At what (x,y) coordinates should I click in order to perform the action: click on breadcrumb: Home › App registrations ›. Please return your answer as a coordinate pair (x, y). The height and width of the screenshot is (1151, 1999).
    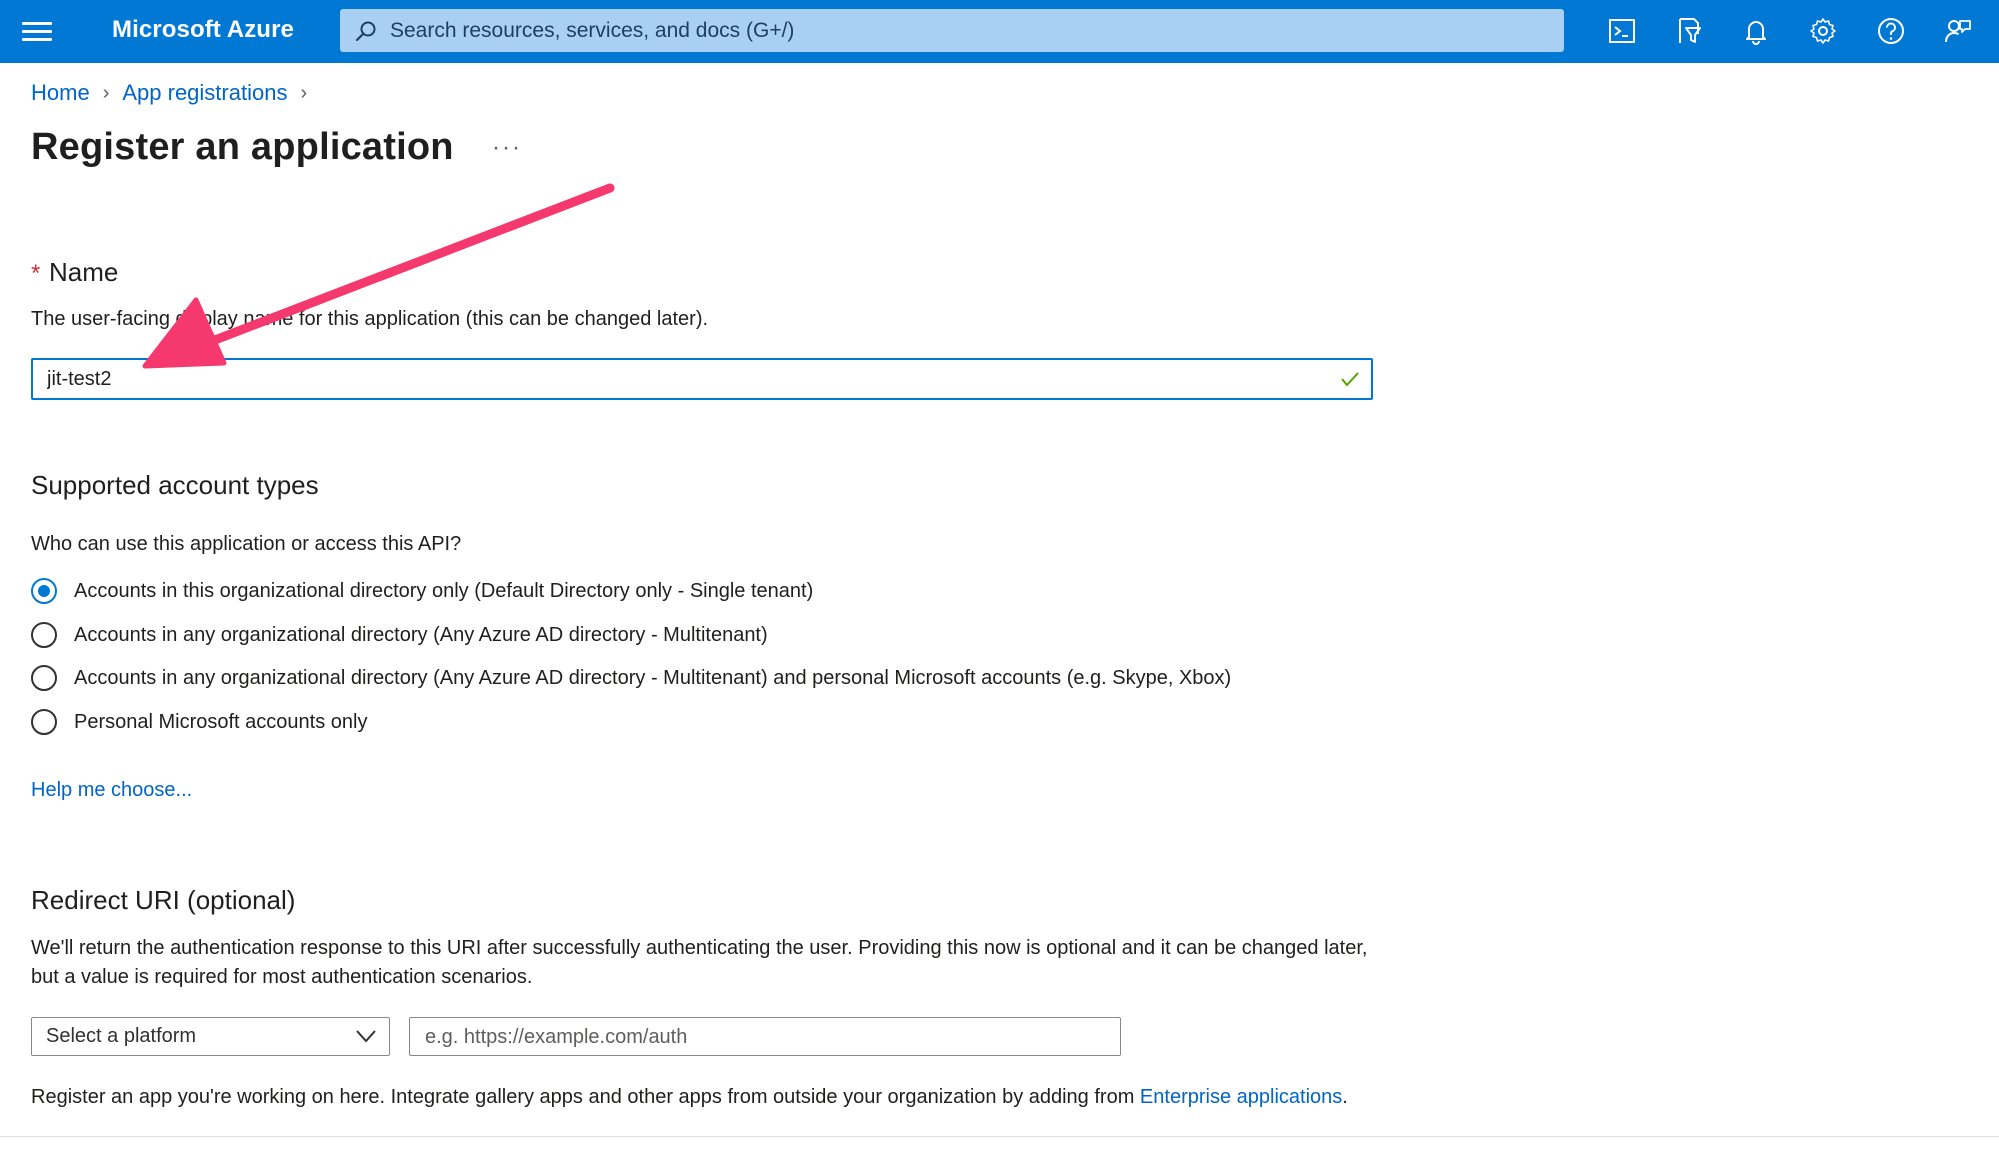
    Looking at the image, I should click on (175, 93).